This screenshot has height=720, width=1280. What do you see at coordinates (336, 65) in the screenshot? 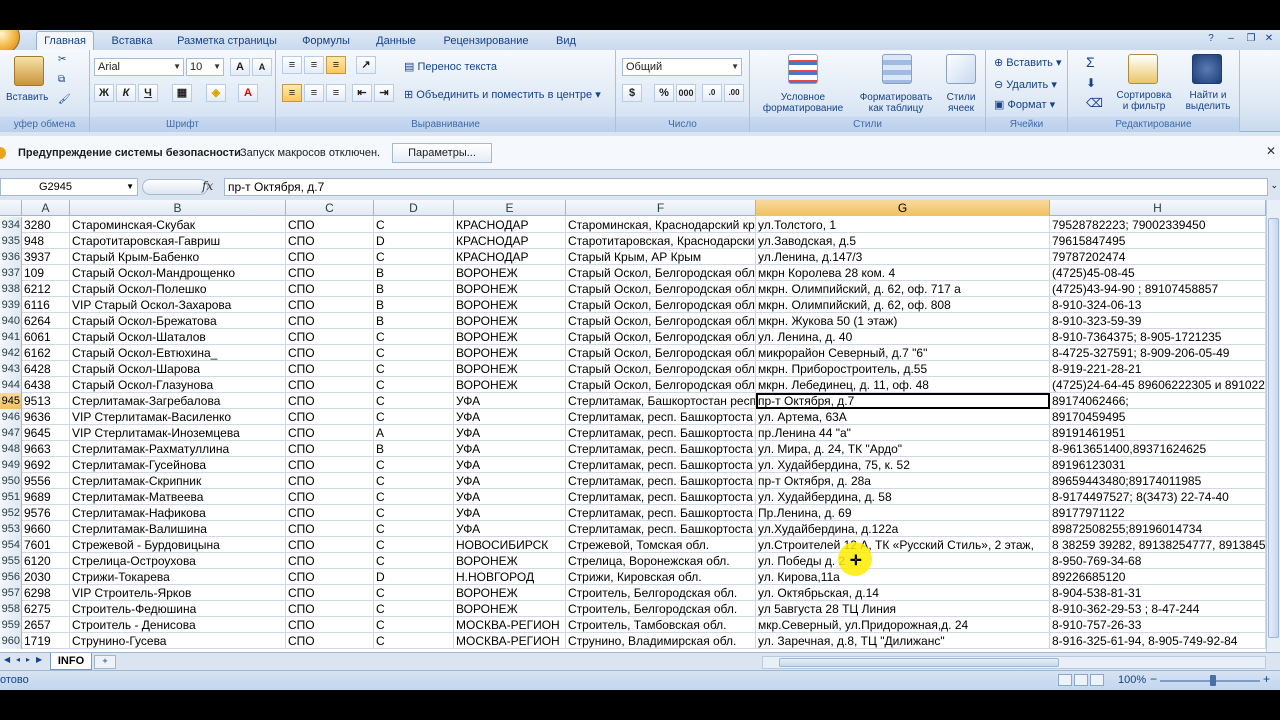
I see `align-bottom-icon: ≡` at bounding box center [336, 65].